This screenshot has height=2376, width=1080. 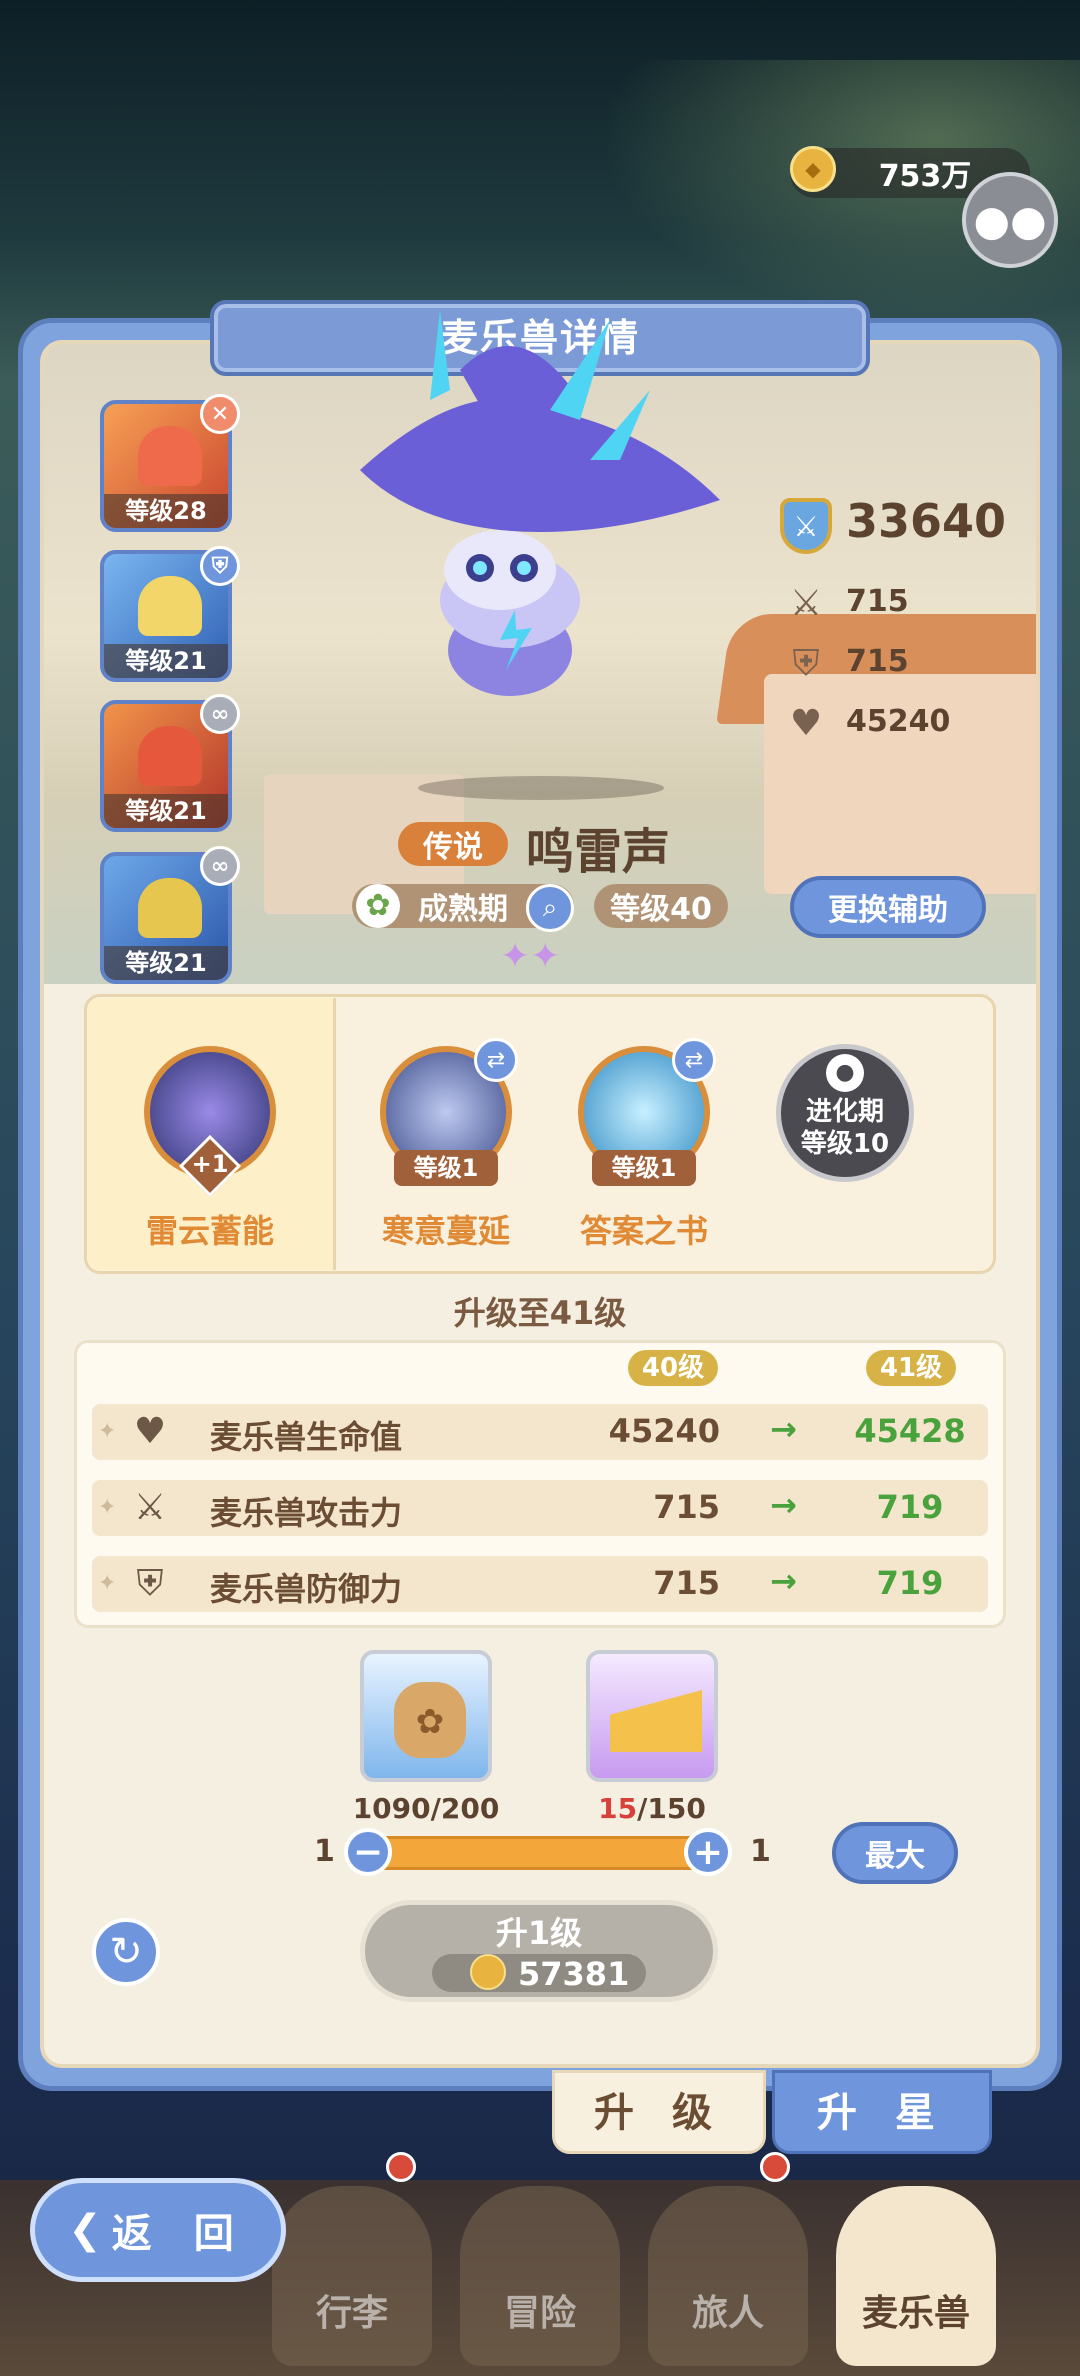 I want to click on to-level-tag: 41级, so click(x=911, y=1368).